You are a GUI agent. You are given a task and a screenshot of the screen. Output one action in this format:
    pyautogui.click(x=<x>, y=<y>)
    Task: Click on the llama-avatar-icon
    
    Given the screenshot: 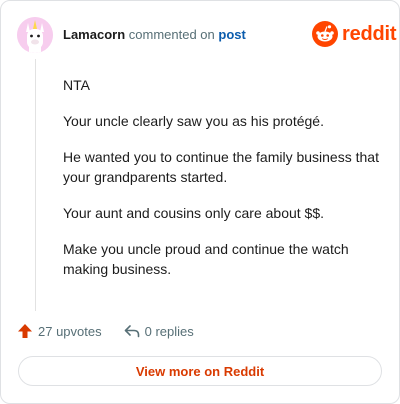 What is the action you would take?
    pyautogui.click(x=35, y=35)
    